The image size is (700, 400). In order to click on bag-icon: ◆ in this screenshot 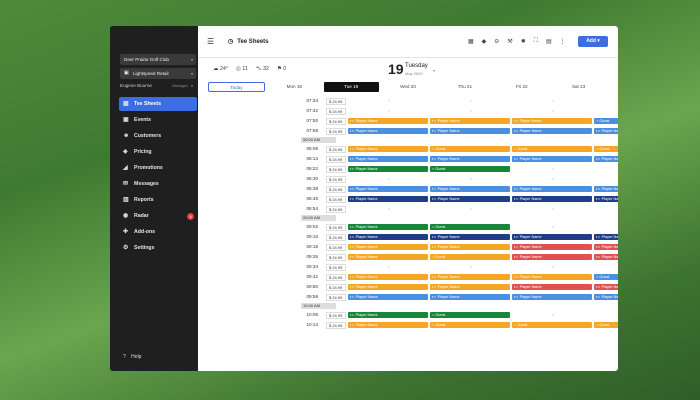, I will do `click(484, 41)`.